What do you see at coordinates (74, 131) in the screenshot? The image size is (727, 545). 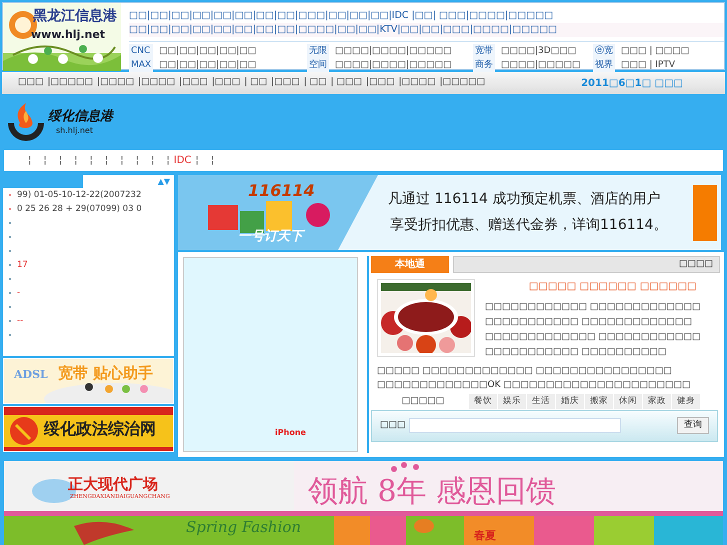 I see `site-logo-url: sh.hlj.net` at bounding box center [74, 131].